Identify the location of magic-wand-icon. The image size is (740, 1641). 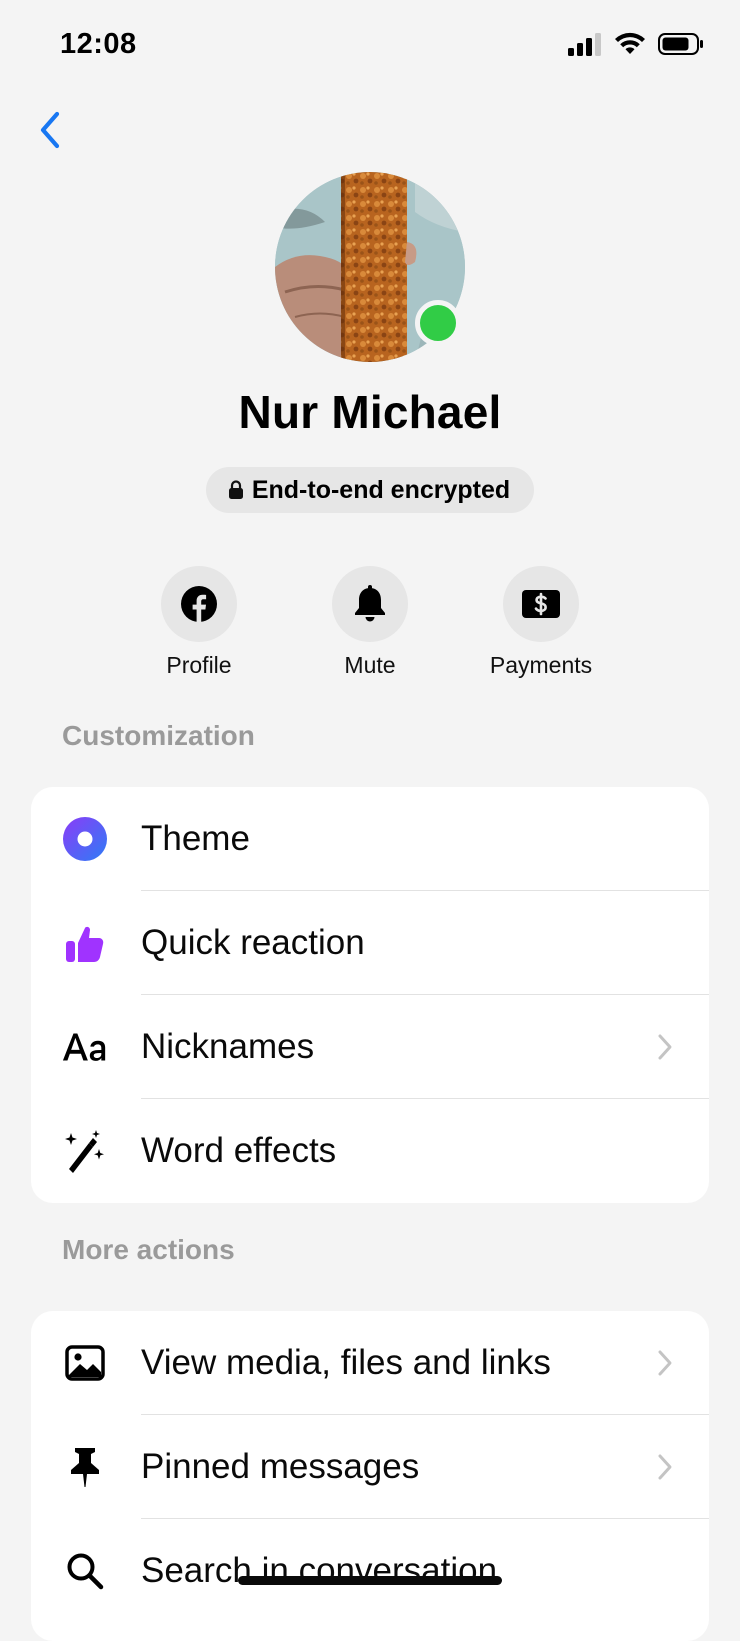
(84, 1151).